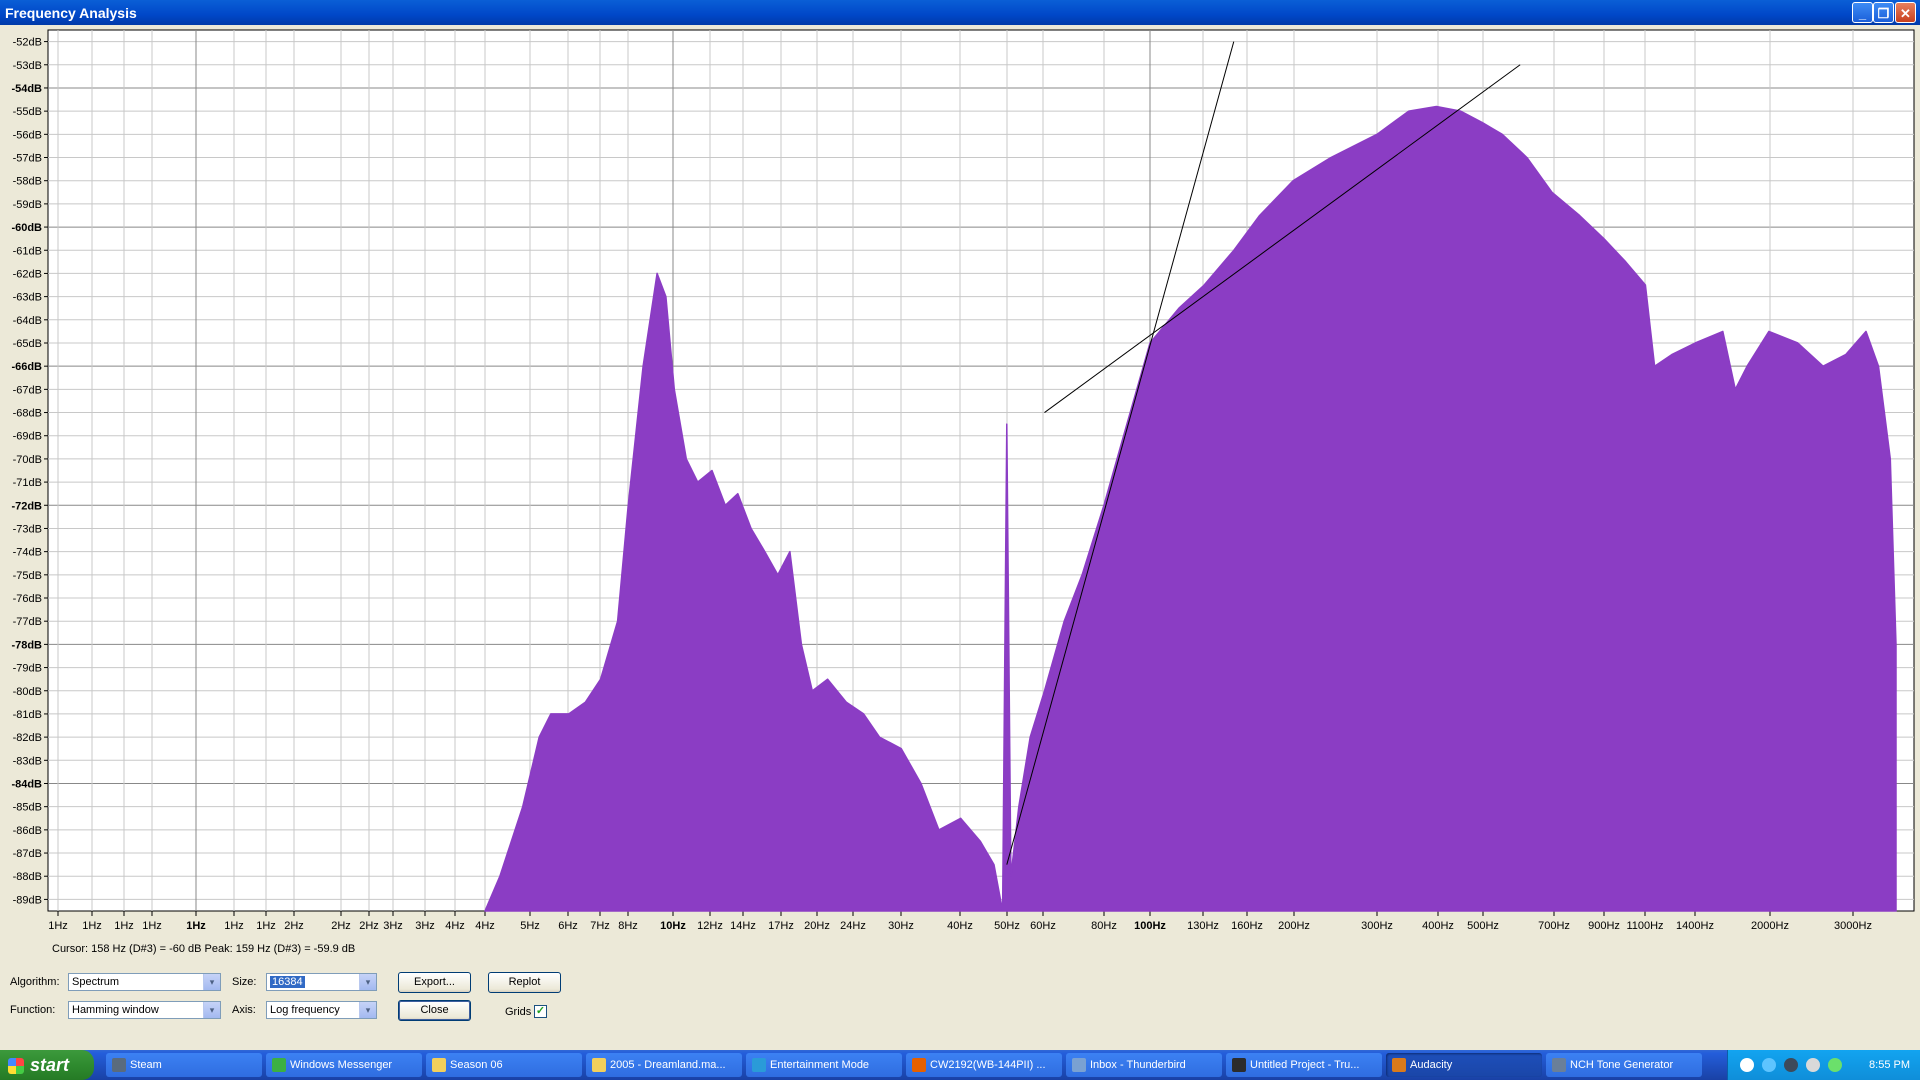 Image resolution: width=1920 pixels, height=1080 pixels. What do you see at coordinates (743, 926) in the screenshot?
I see `x-tick-label: 14Hz` at bounding box center [743, 926].